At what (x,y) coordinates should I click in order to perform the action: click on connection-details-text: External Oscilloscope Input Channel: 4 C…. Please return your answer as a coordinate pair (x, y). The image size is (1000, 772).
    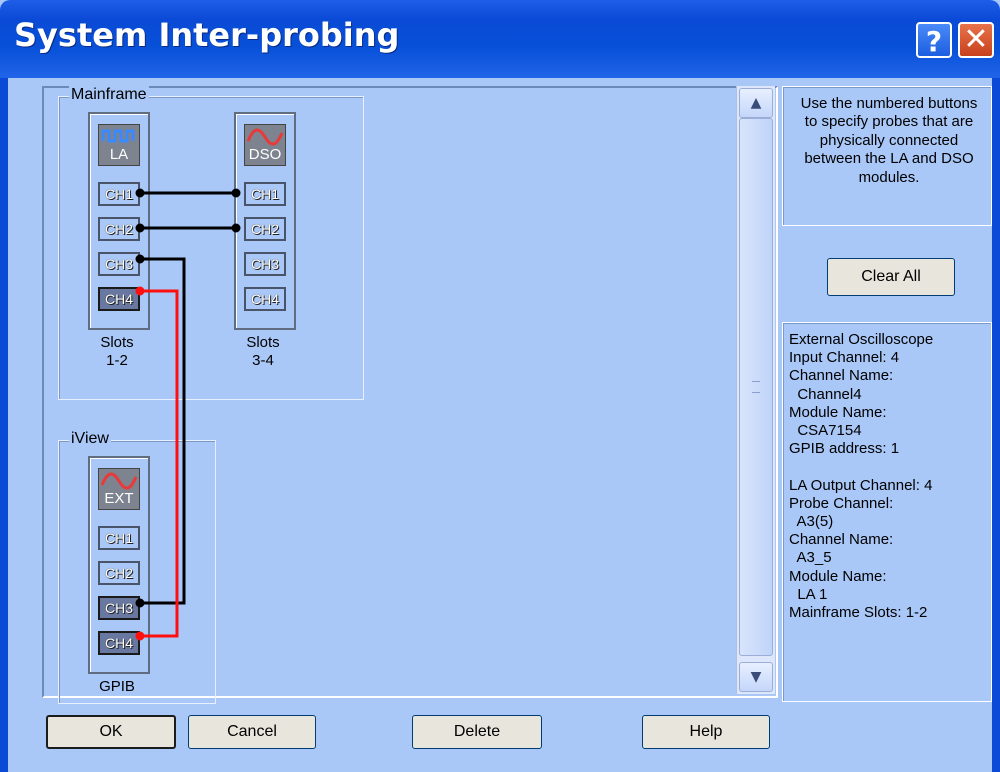
    Looking at the image, I should click on (861, 476).